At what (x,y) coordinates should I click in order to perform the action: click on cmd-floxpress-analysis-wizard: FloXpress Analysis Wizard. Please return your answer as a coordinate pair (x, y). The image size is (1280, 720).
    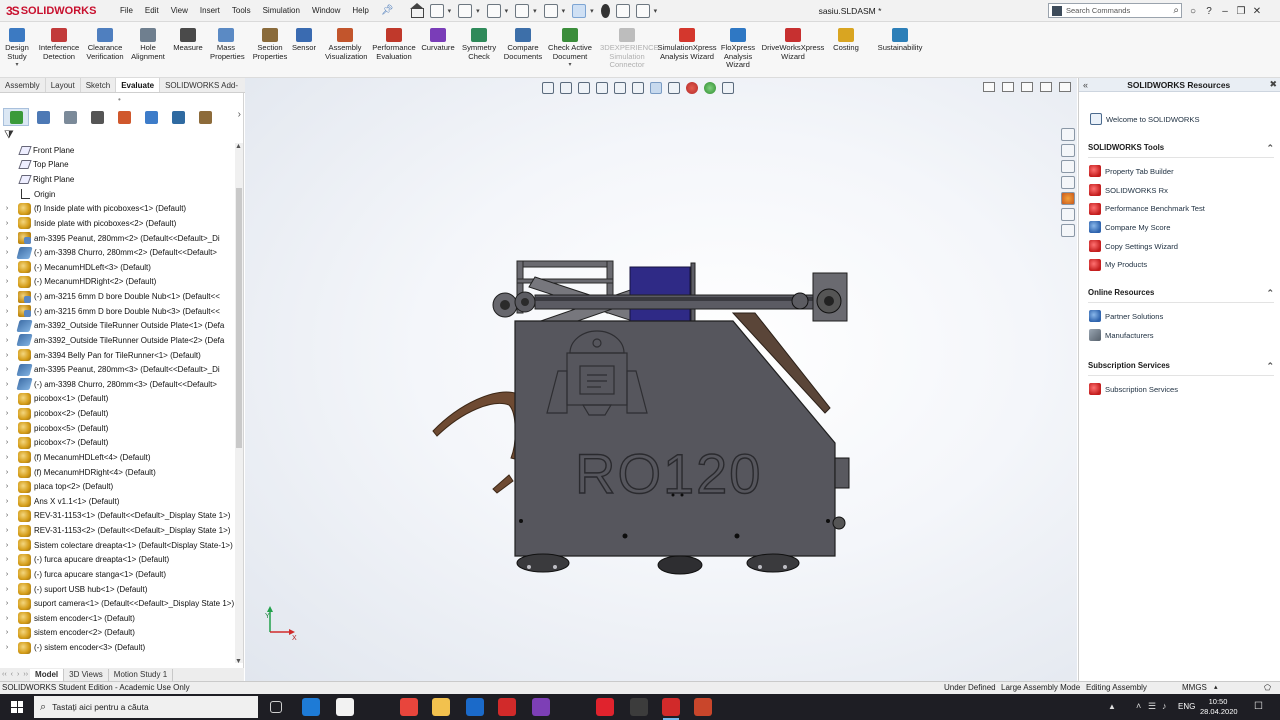
    Looking at the image, I should click on (738, 49).